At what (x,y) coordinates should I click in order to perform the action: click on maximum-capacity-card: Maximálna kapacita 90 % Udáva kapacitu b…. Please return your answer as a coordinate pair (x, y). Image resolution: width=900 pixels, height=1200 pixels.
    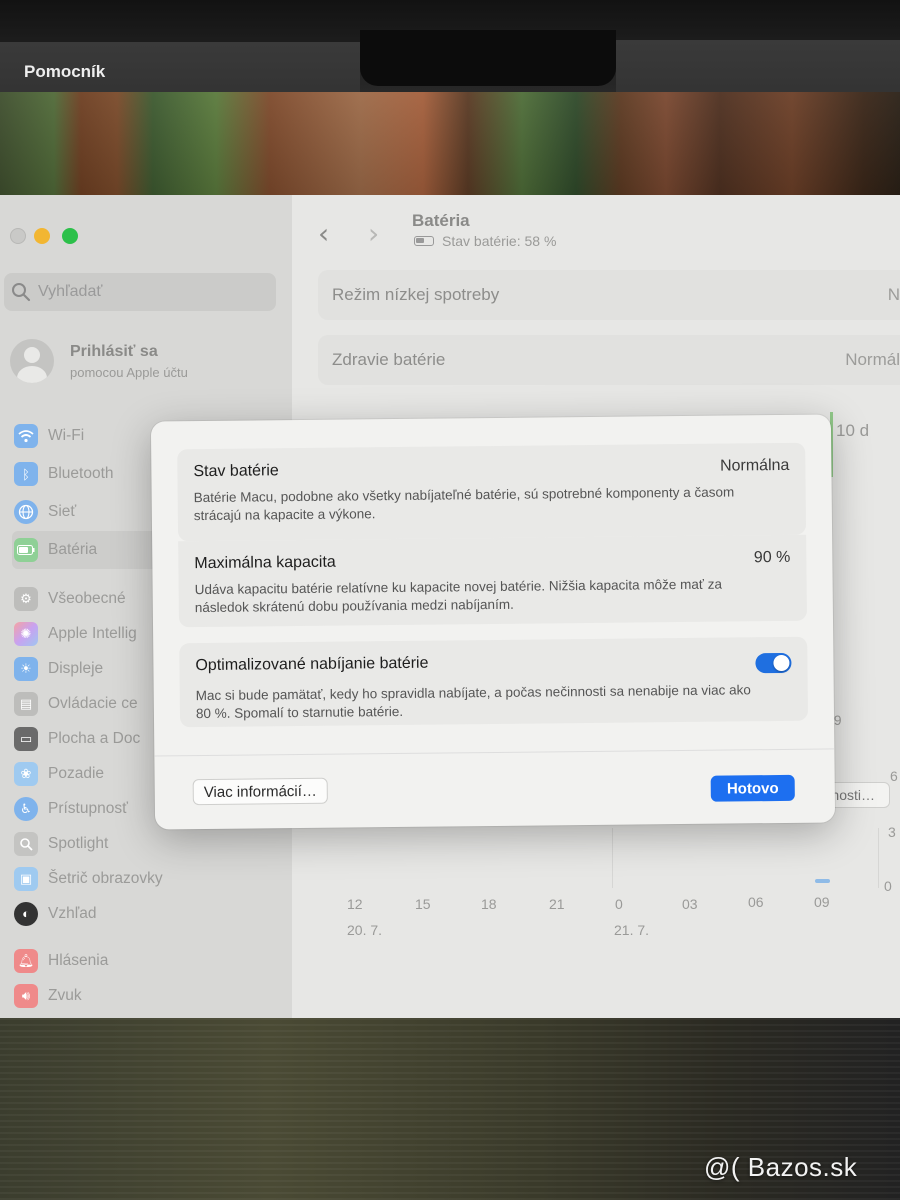
    Looking at the image, I should click on (493, 581).